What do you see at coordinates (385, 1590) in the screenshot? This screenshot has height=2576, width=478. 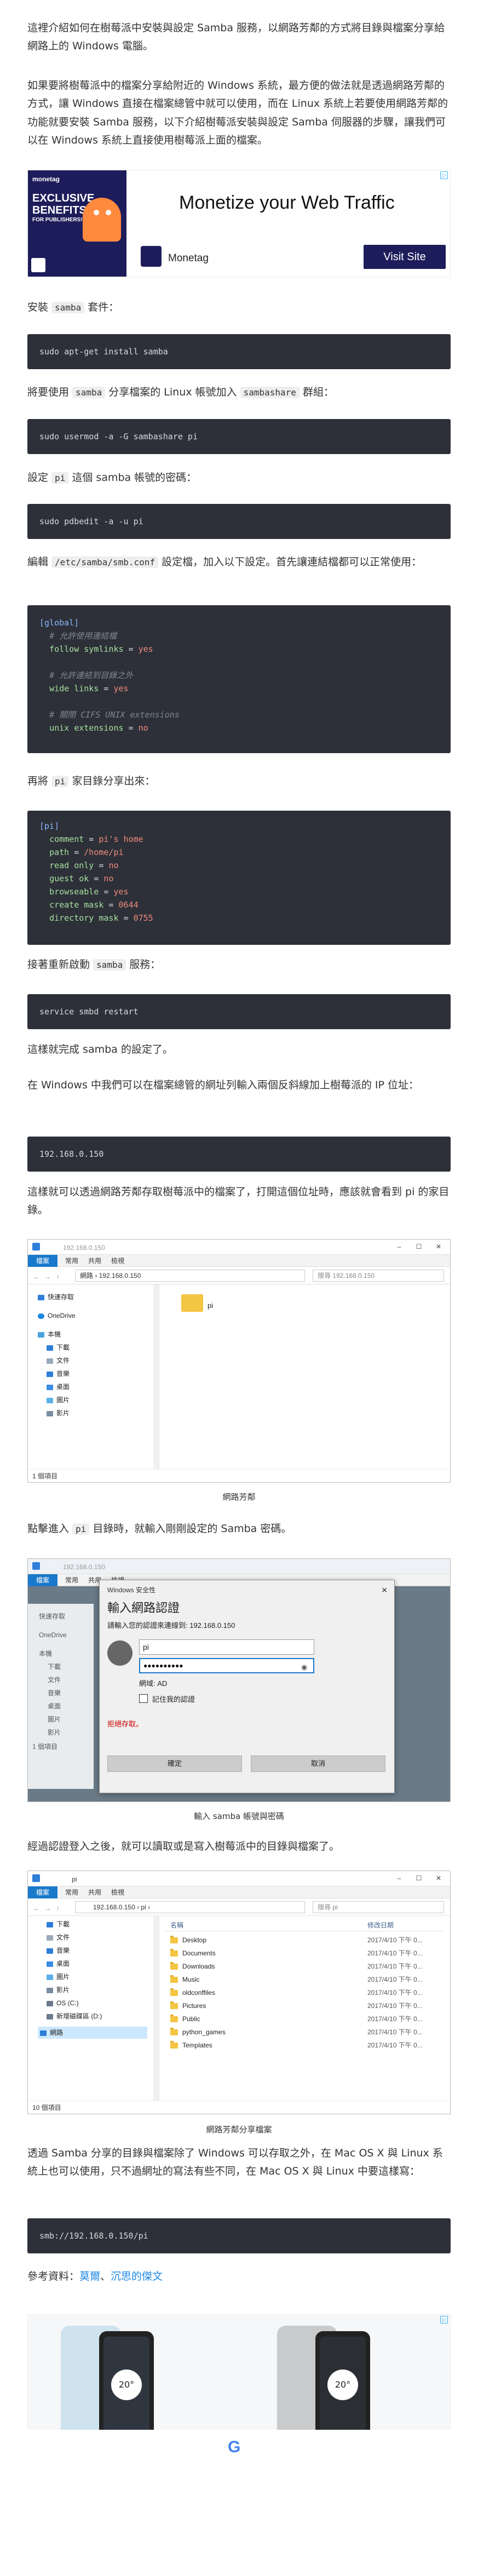 I see `dialog-close-icon: ✕` at bounding box center [385, 1590].